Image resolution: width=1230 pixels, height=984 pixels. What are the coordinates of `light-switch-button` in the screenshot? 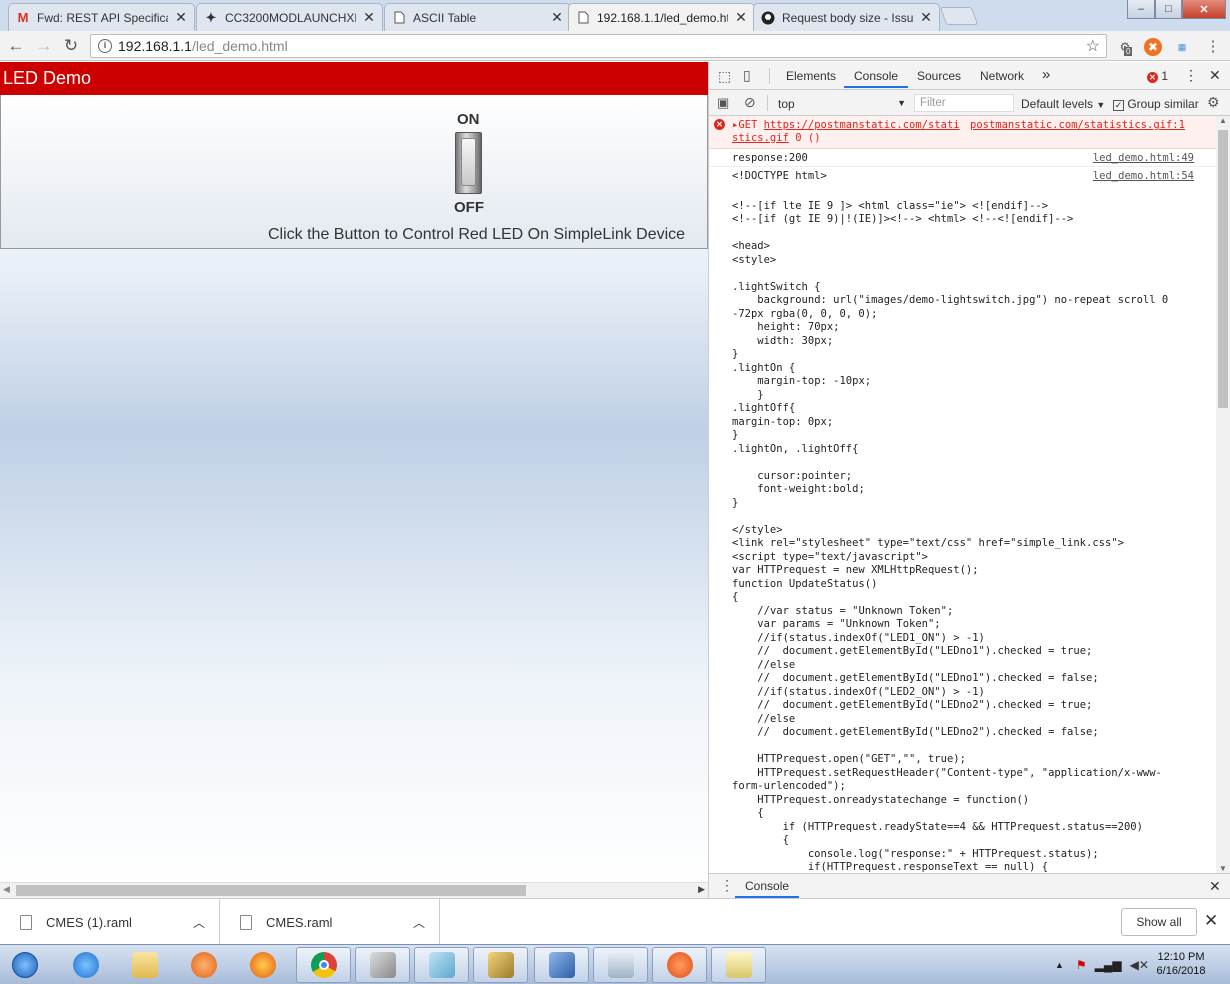 It's located at (468, 163).